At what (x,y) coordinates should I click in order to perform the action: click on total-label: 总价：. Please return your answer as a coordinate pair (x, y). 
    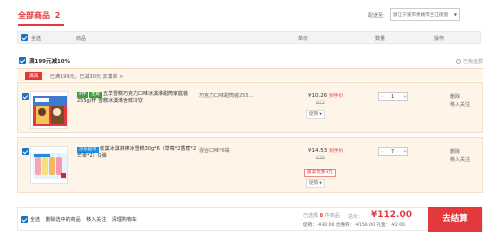
    Looking at the image, I should click on (356, 217).